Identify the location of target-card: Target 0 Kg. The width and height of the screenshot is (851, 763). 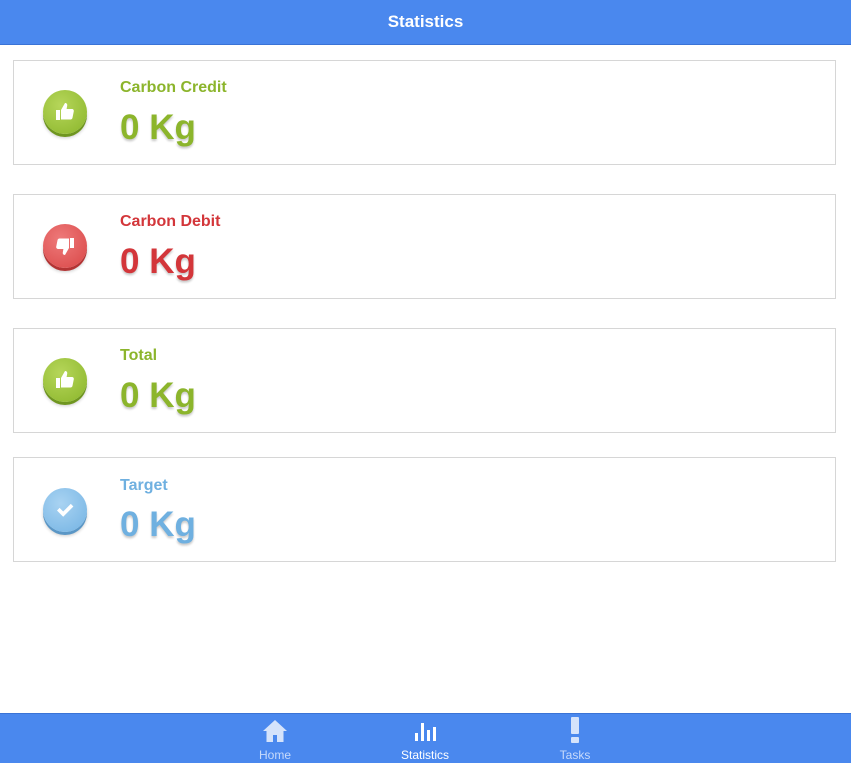
(424, 509).